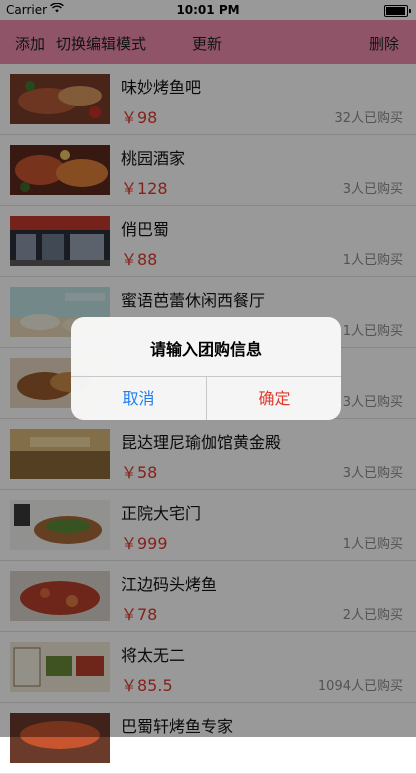 This screenshot has height=774, width=416. I want to click on cancel-button: 取消, so click(138, 398).